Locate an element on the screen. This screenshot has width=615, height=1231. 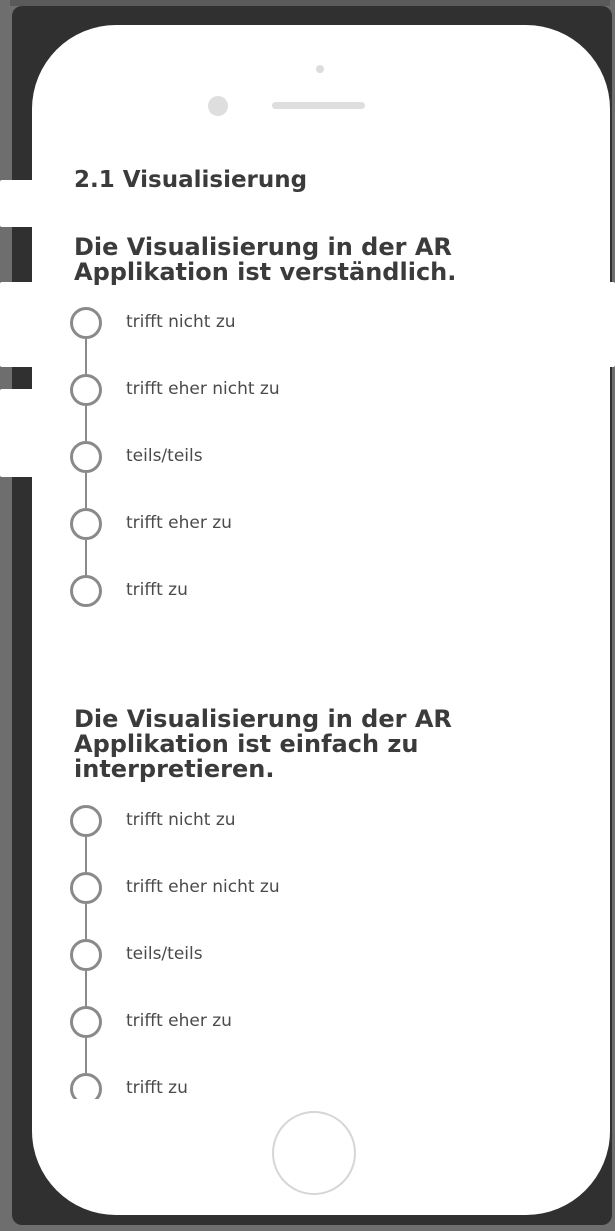
home-button is located at coordinates (314, 1153).